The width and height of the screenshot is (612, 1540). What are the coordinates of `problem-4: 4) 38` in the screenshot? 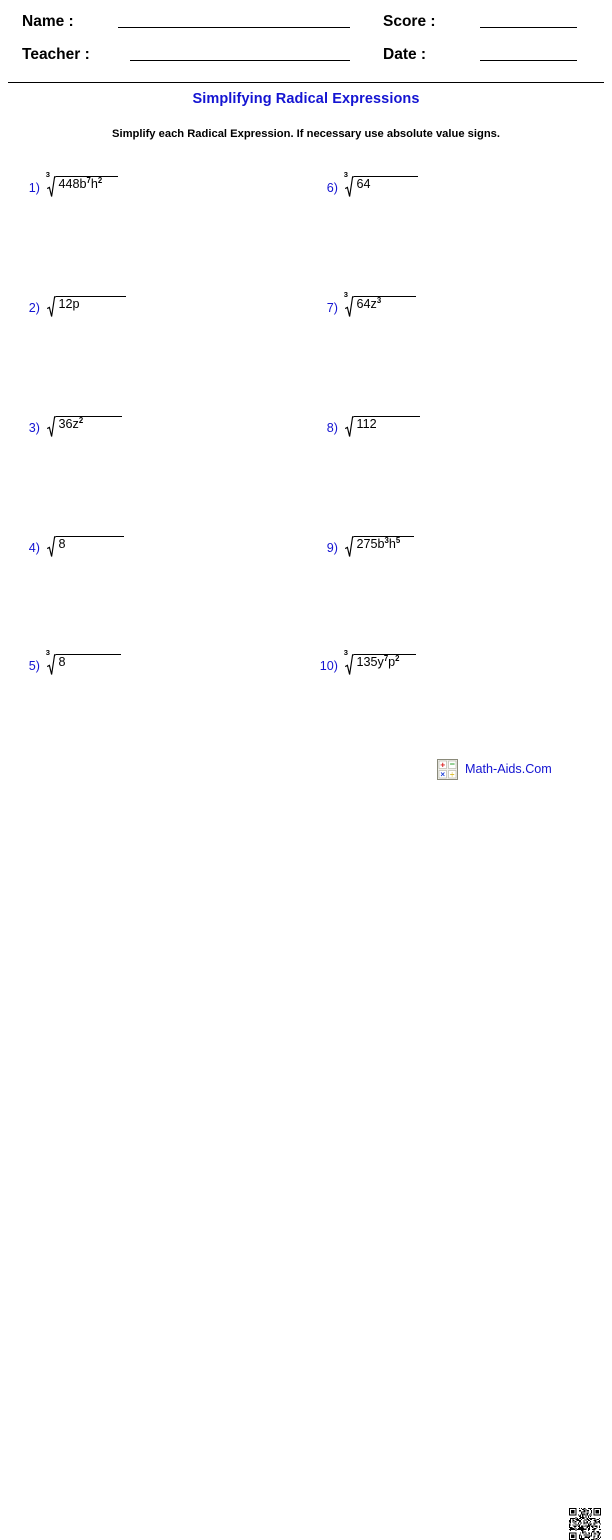 It's located at (71, 549).